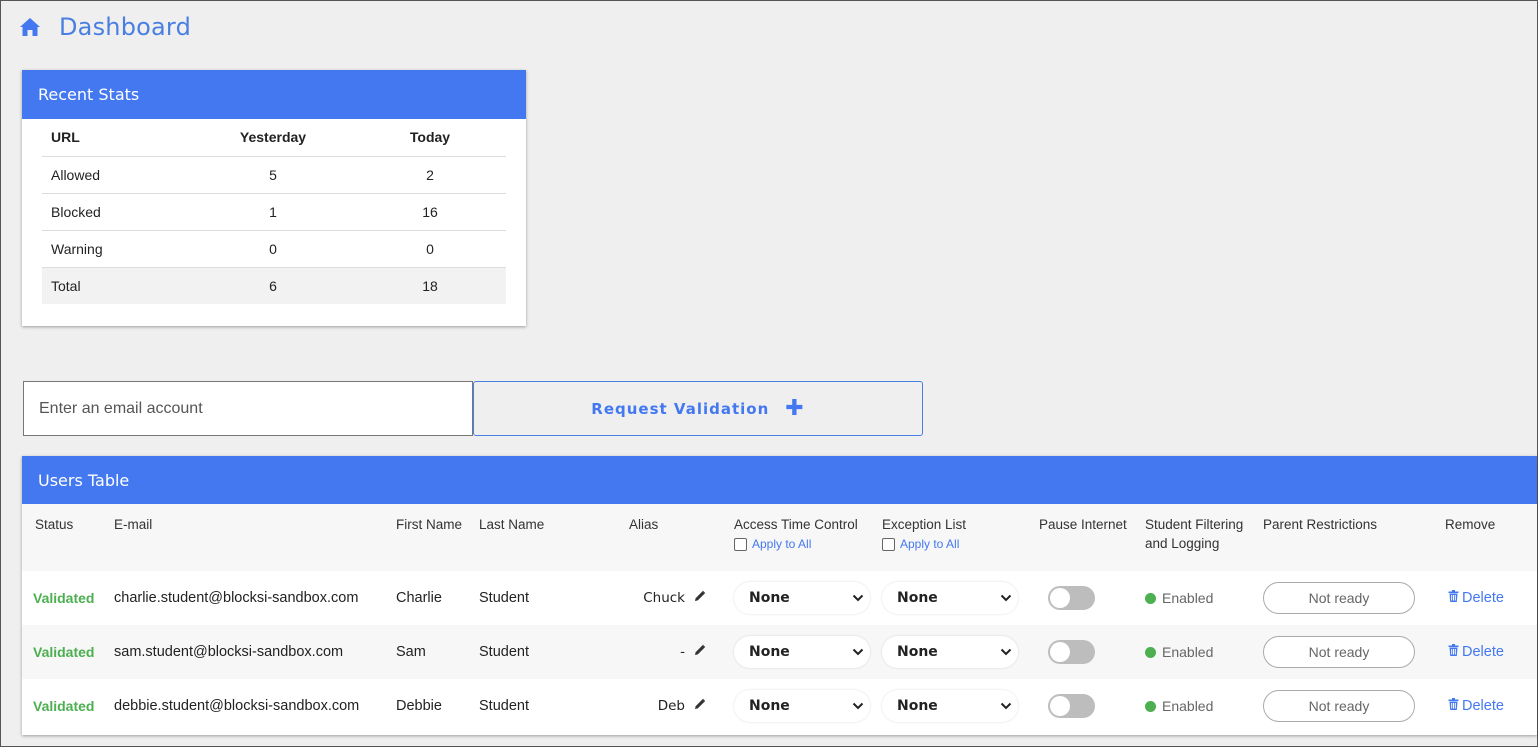  I want to click on filtering-value: Enabled, so click(1188, 652).